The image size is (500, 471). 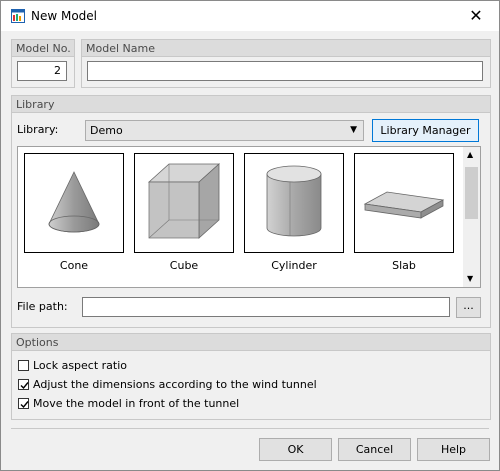 What do you see at coordinates (23, 365) in the screenshot?
I see `lock-aspect-checkbox` at bounding box center [23, 365].